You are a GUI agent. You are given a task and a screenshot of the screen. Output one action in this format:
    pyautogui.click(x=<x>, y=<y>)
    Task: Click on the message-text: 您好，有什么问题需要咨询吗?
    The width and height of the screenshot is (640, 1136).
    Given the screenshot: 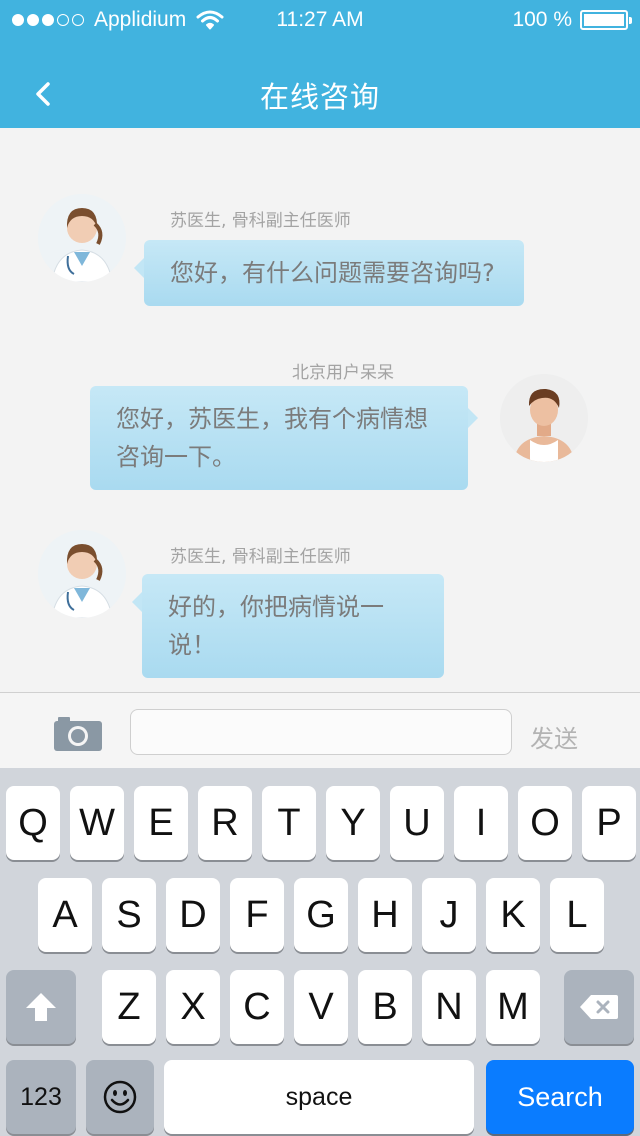 What is the action you would take?
    pyautogui.click(x=332, y=273)
    